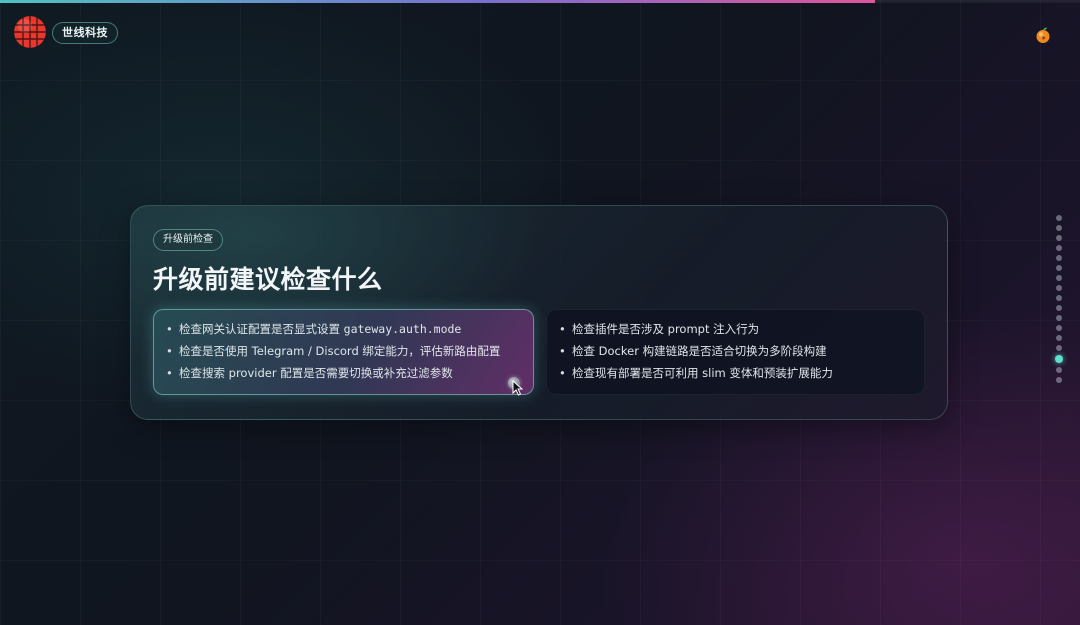  I want to click on list-item: • 检查插件是否涉及 prompt 注入行为, so click(735, 329).